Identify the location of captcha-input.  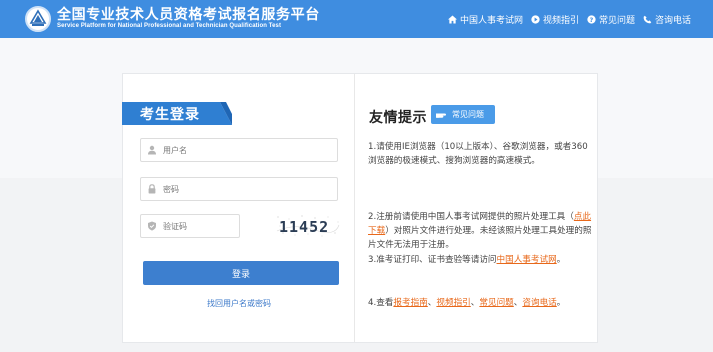
(199, 226).